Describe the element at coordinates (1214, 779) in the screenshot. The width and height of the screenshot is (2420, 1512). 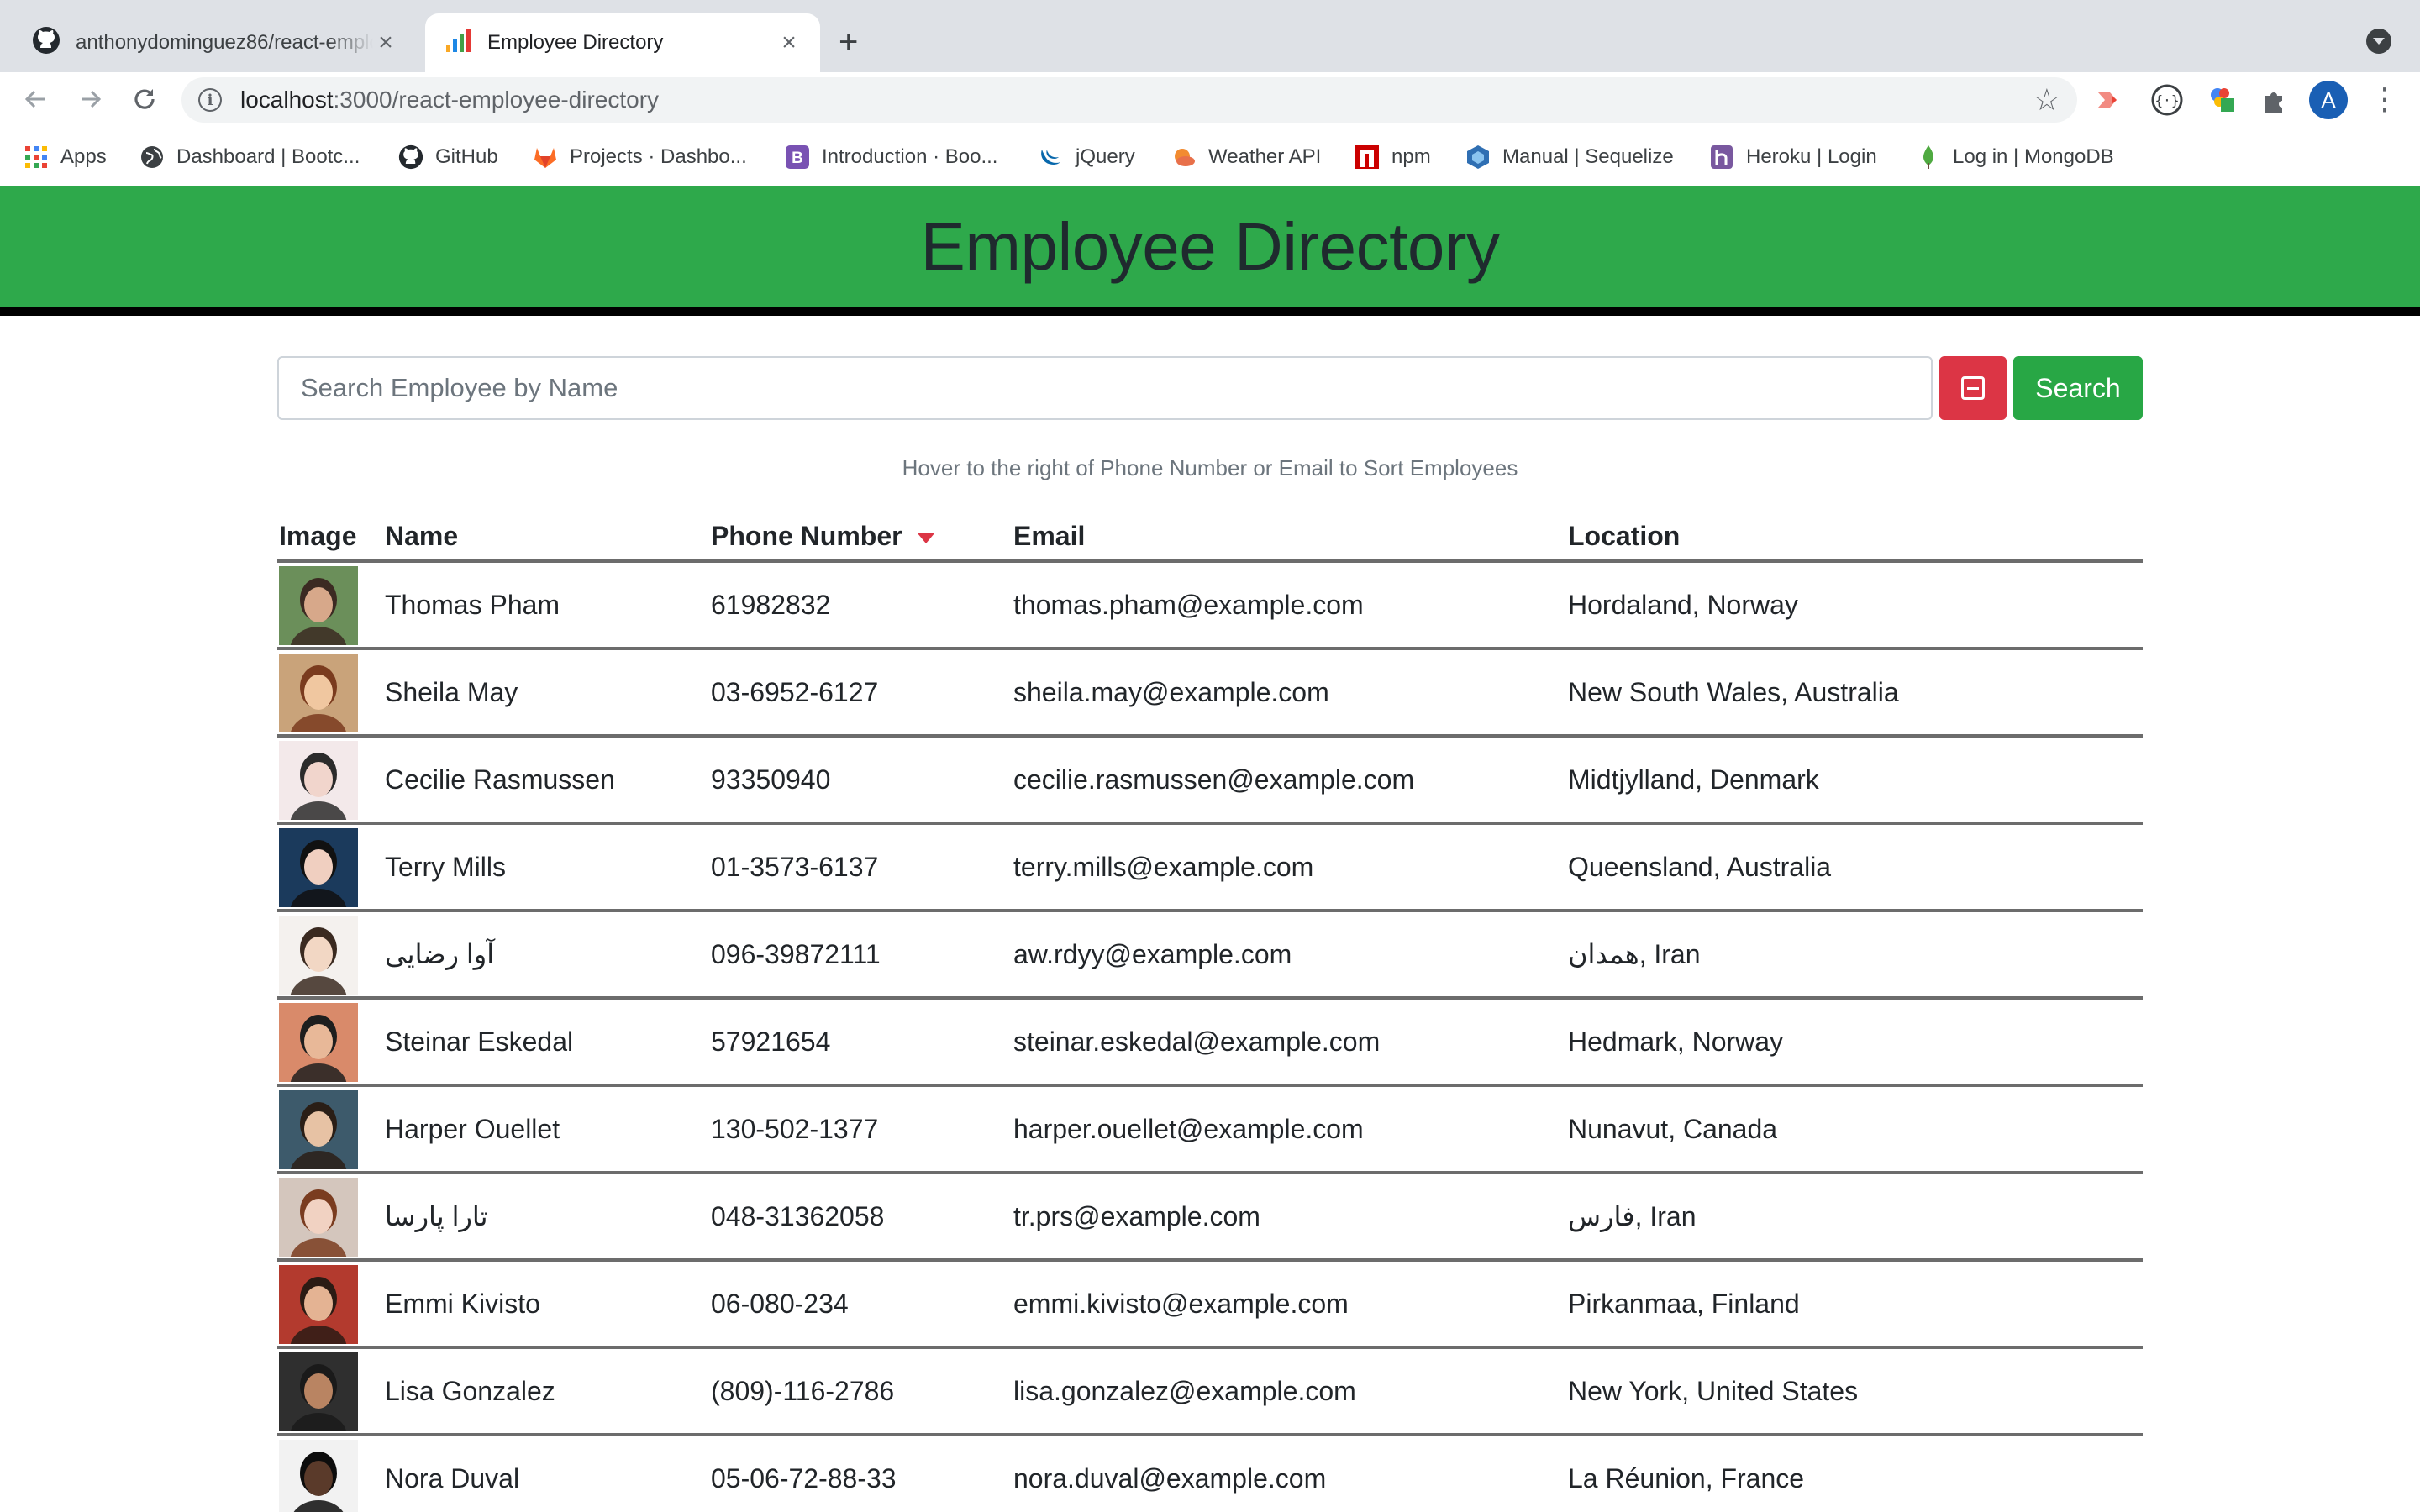
I see `employee-email: cecilie.rasmussen@example.com` at that location.